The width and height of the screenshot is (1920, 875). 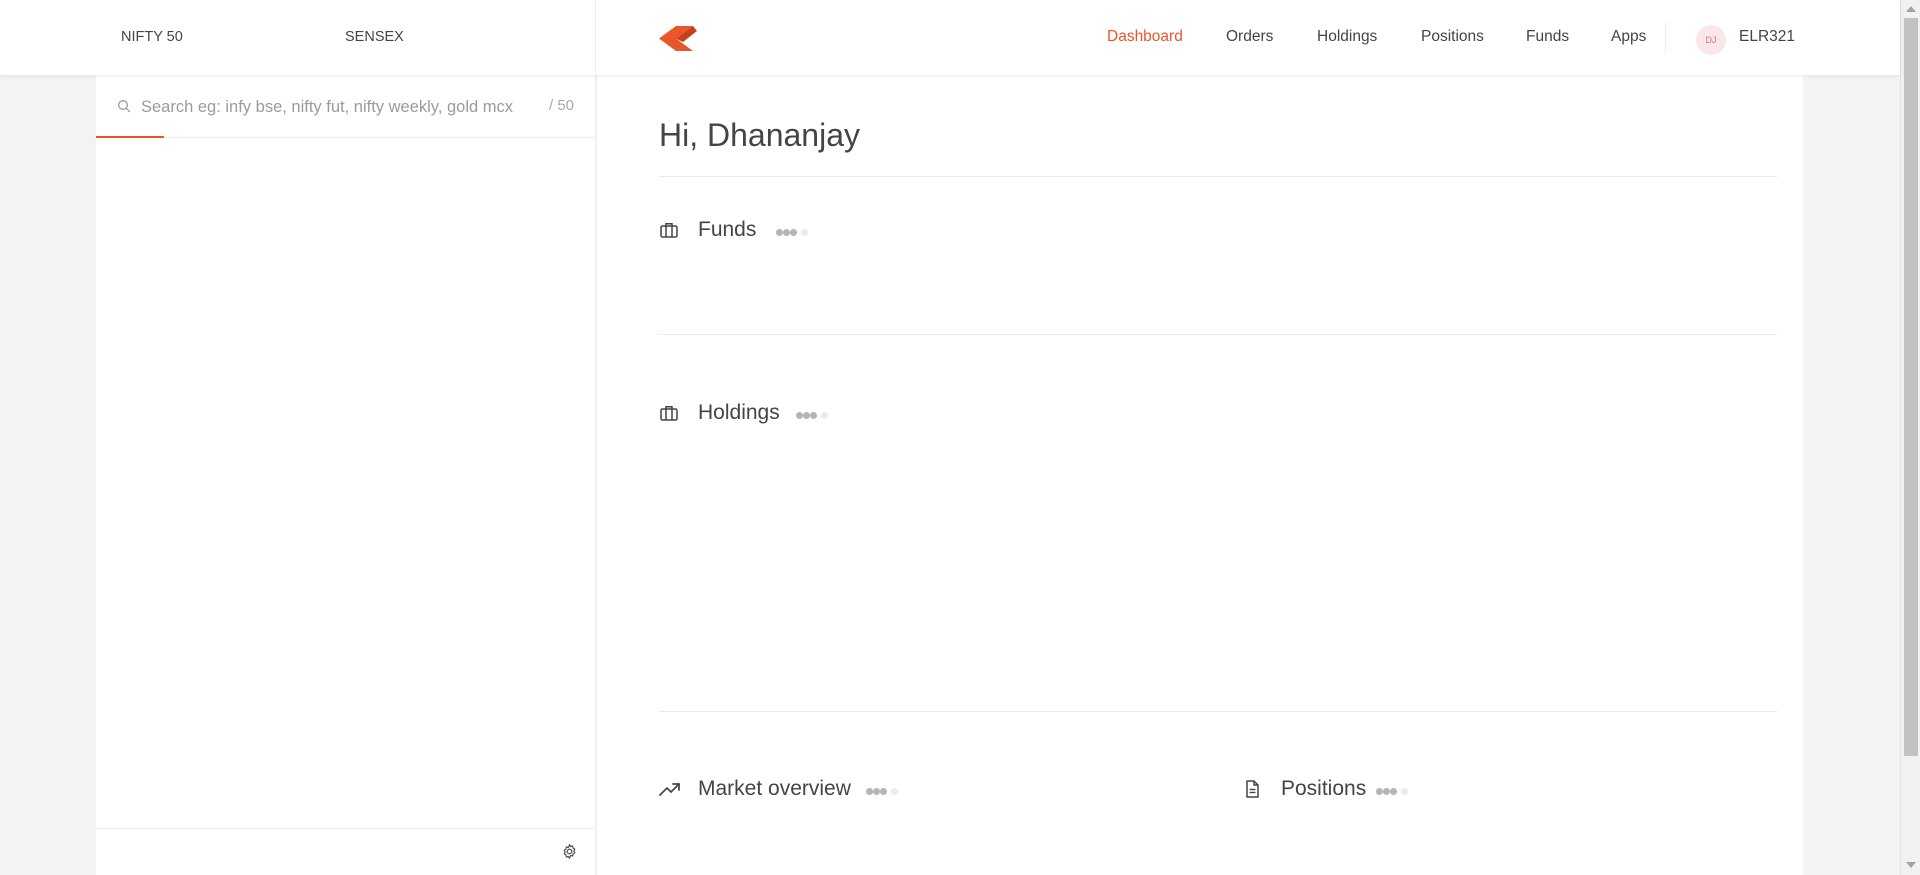 I want to click on market-overview-title: Market overview, so click(x=774, y=788).